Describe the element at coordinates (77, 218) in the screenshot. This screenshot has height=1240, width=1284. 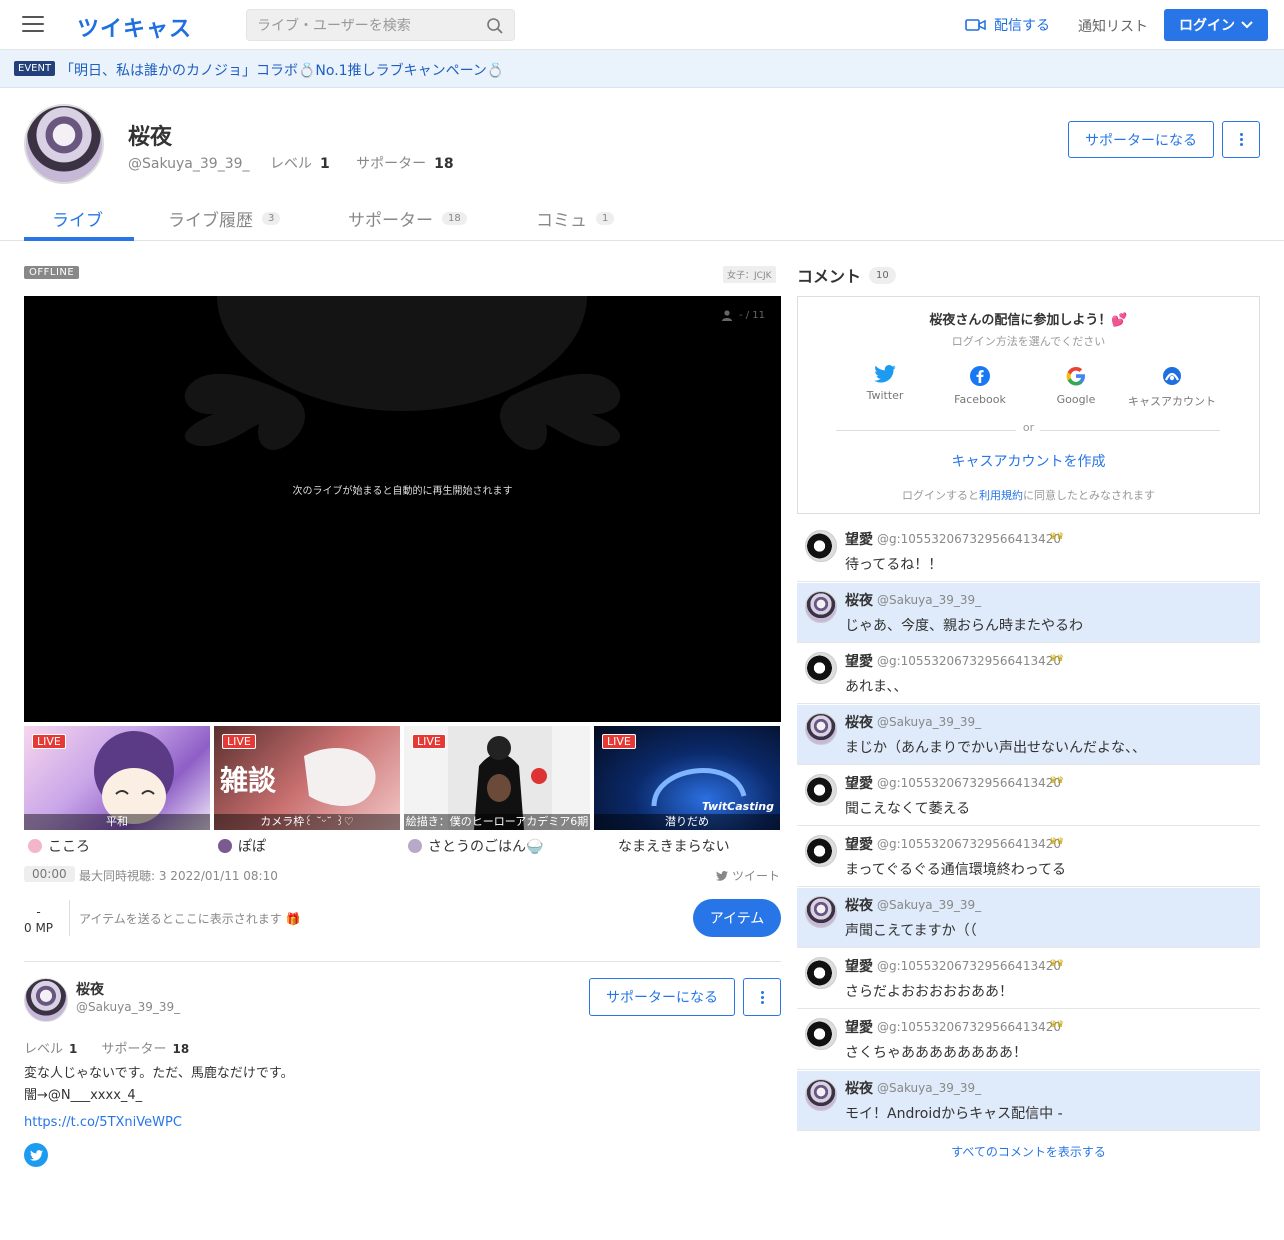
I see `tab-live: ライブ` at that location.